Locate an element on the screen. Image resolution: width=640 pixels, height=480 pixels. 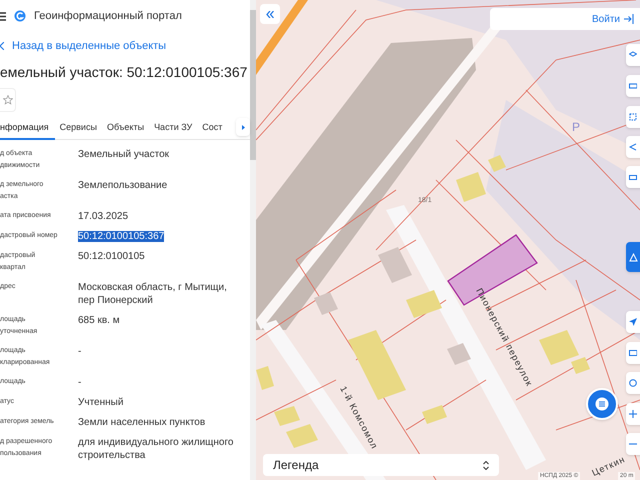
tab: Сервисы is located at coordinates (78, 128).